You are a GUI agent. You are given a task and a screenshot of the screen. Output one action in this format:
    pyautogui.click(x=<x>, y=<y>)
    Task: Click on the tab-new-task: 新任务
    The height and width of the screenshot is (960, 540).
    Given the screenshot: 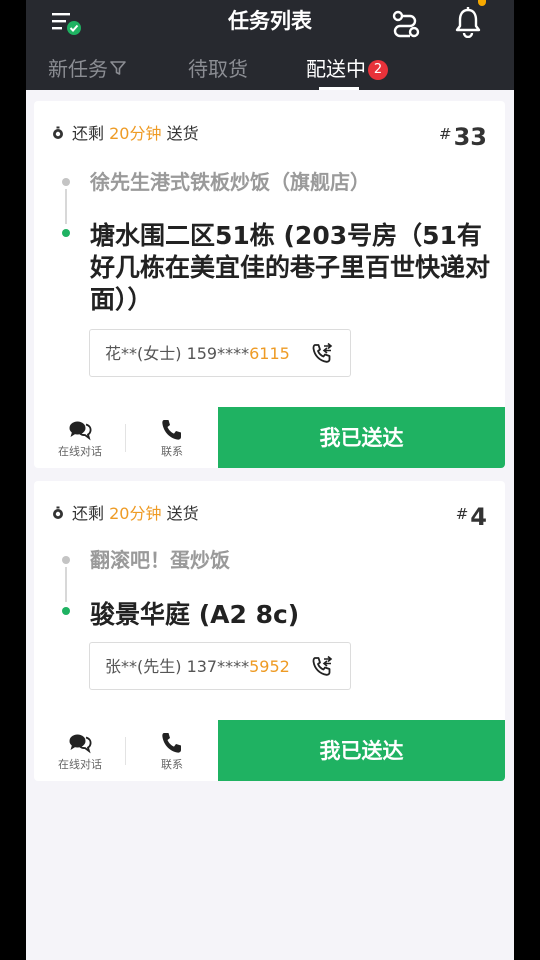 What is the action you would take?
    pyautogui.click(x=87, y=69)
    